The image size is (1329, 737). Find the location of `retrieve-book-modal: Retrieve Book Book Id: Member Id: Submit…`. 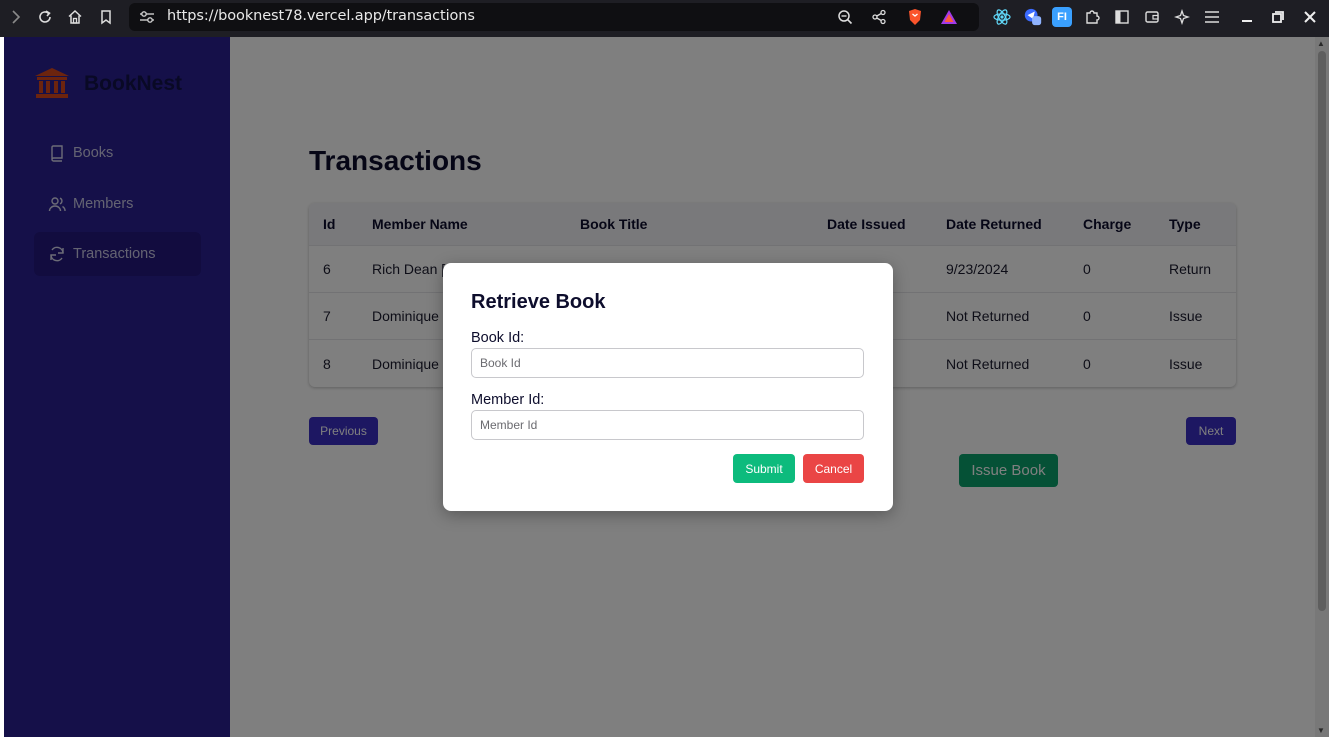

retrieve-book-modal: Retrieve Book Book Id: Member Id: Submit… is located at coordinates (668, 387).